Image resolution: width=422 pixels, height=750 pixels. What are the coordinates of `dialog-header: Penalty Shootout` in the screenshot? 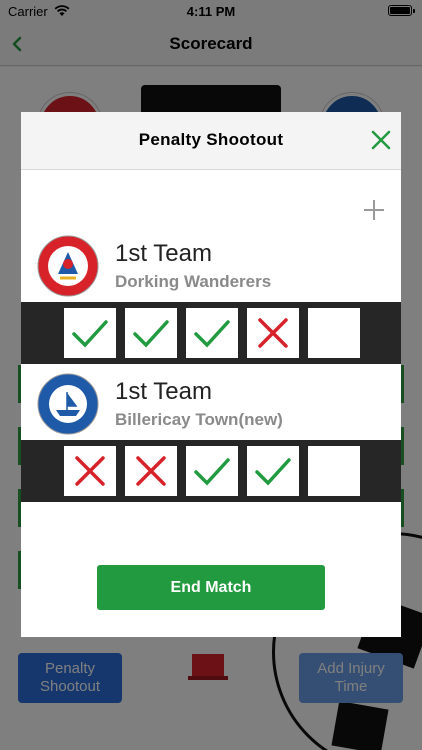 It's located at (211, 141).